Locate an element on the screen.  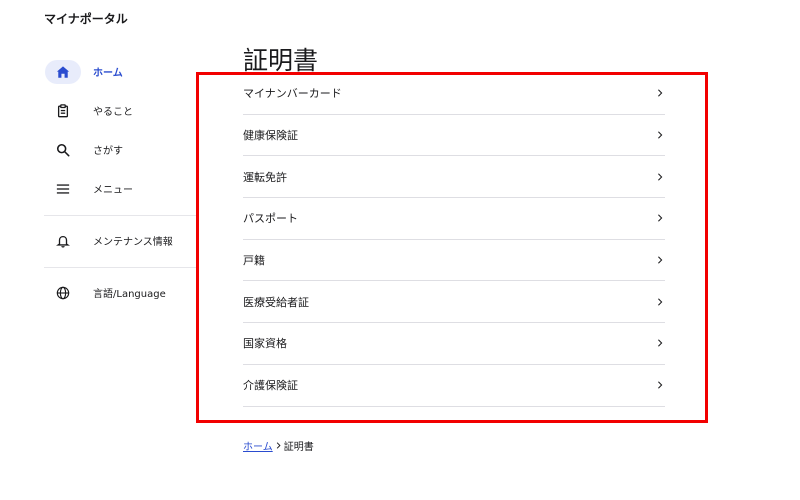
sidebar-item-search: さがす is located at coordinates (120, 149).